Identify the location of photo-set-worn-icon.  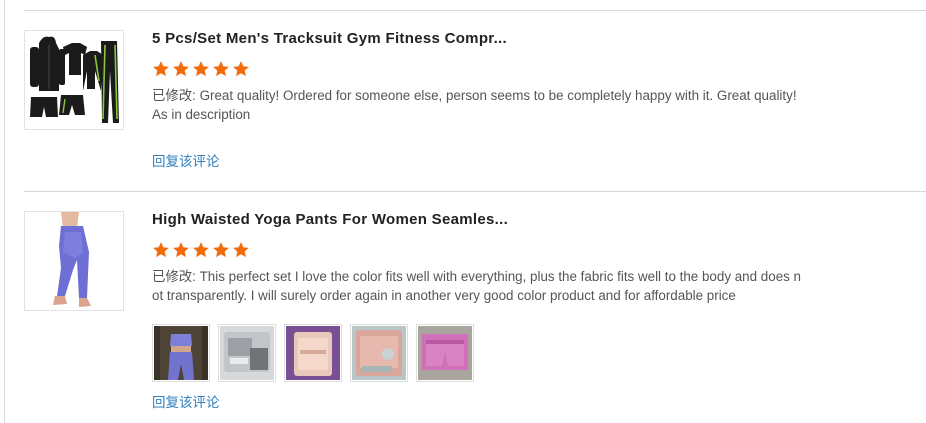
(181, 353).